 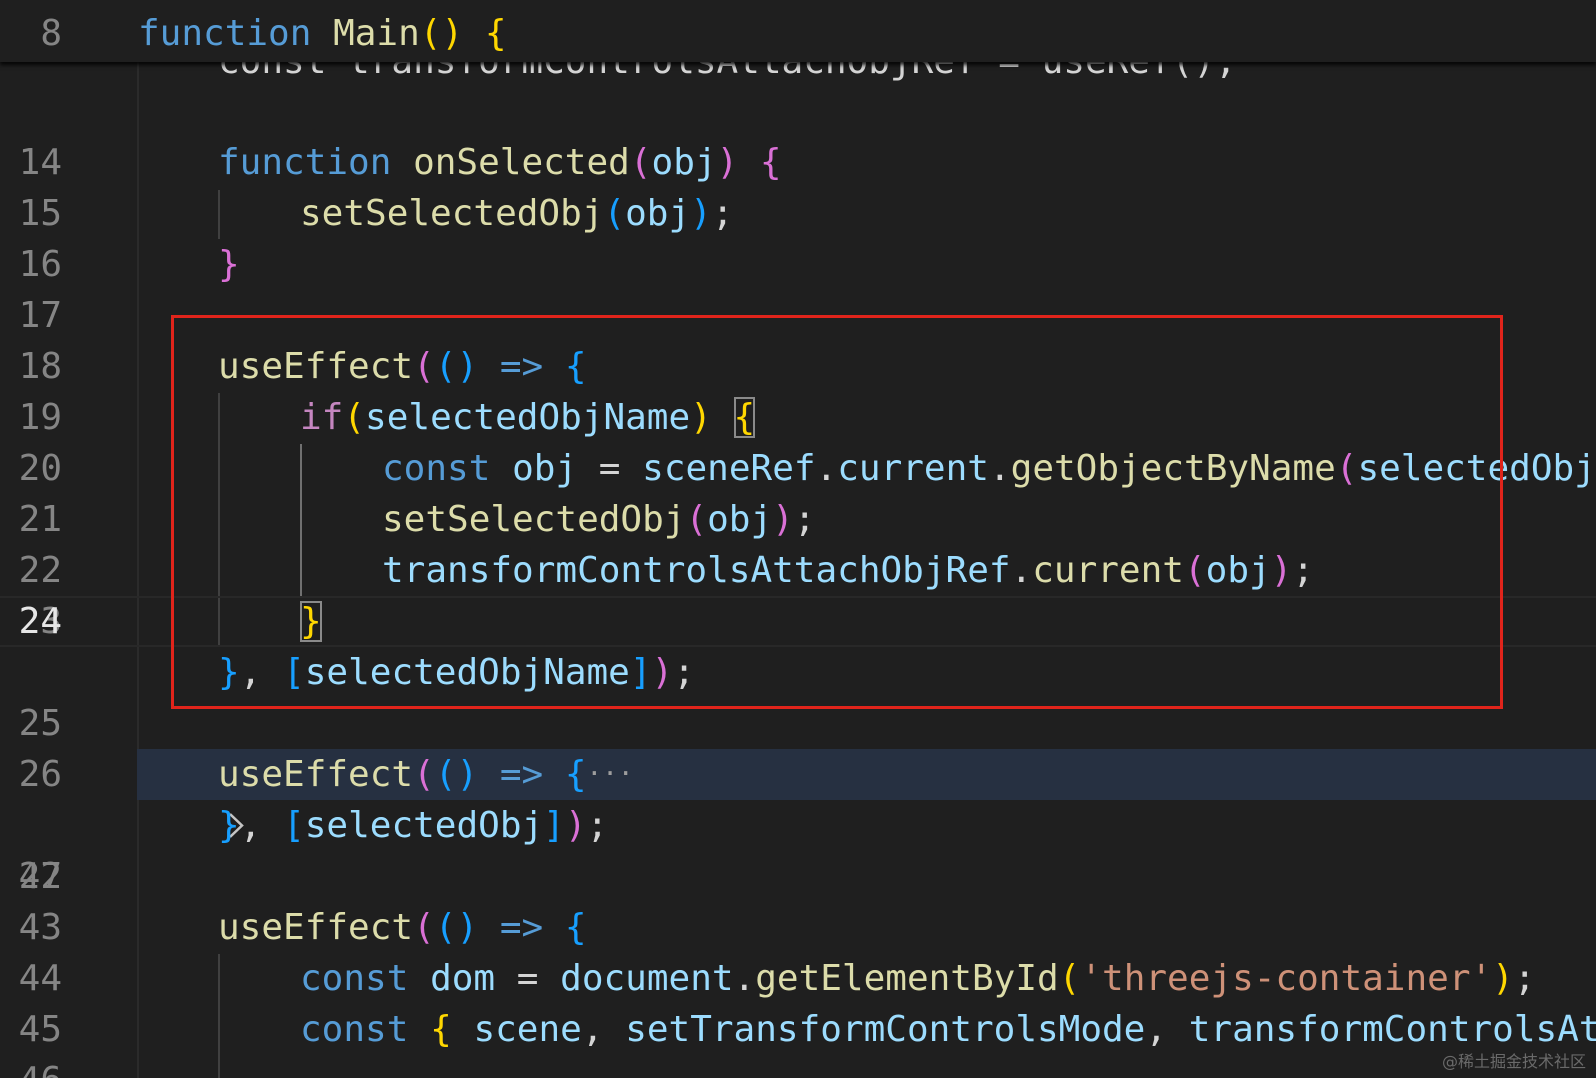 What do you see at coordinates (798, 134) in the screenshot?
I see `code-line: 14` at bounding box center [798, 134].